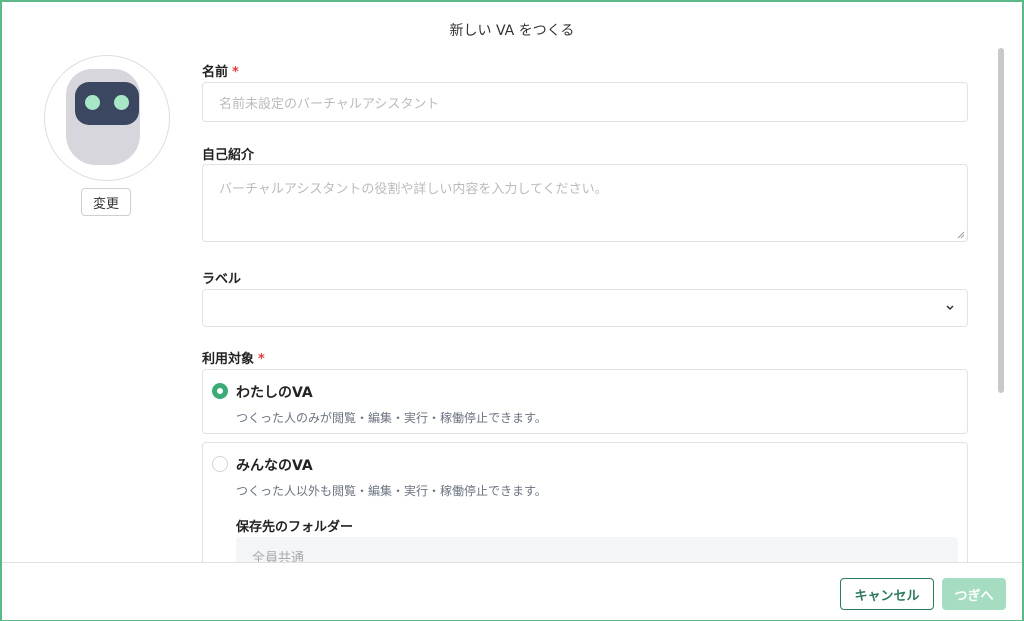 Image resolution: width=1024 pixels, height=621 pixels. I want to click on chevron-down-icon, so click(950, 308).